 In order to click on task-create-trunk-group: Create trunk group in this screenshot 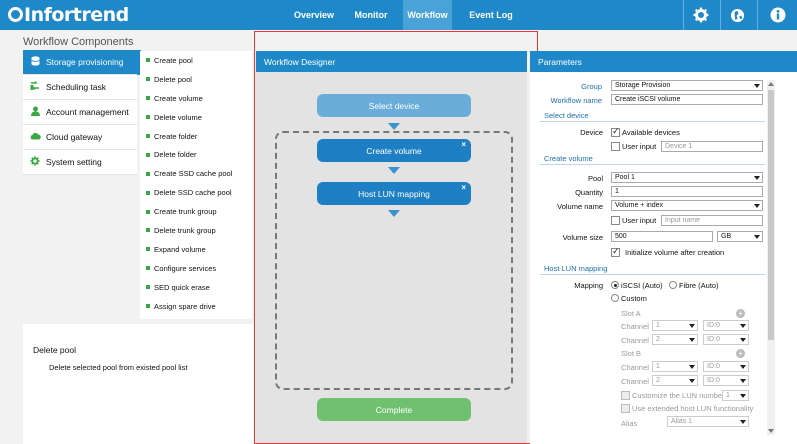, I will do `click(196, 211)`.